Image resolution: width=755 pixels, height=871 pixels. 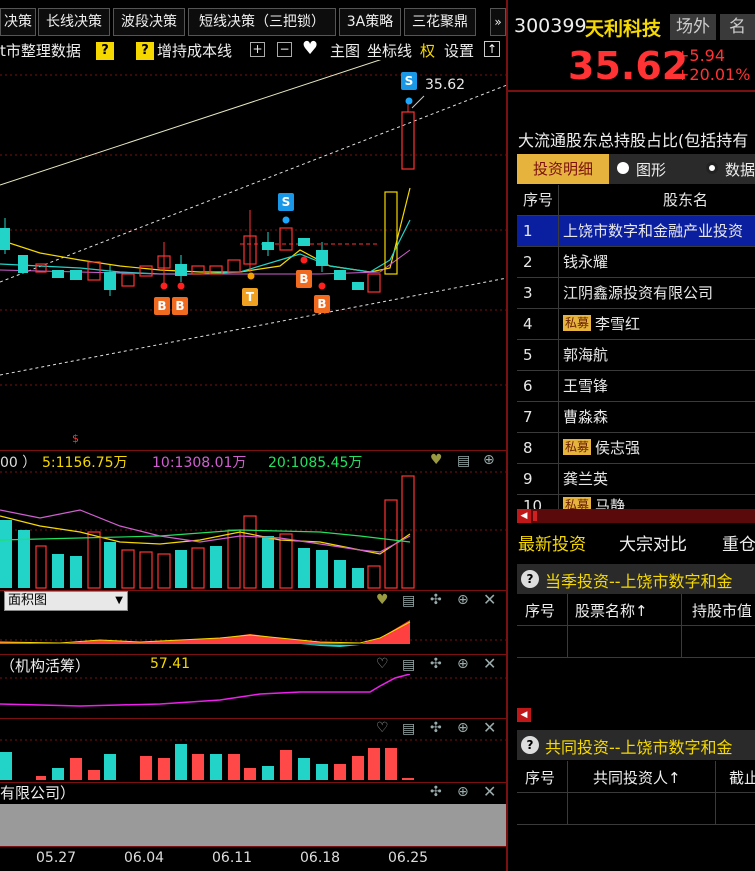 I want to click on row-no: 9, so click(x=538, y=479).